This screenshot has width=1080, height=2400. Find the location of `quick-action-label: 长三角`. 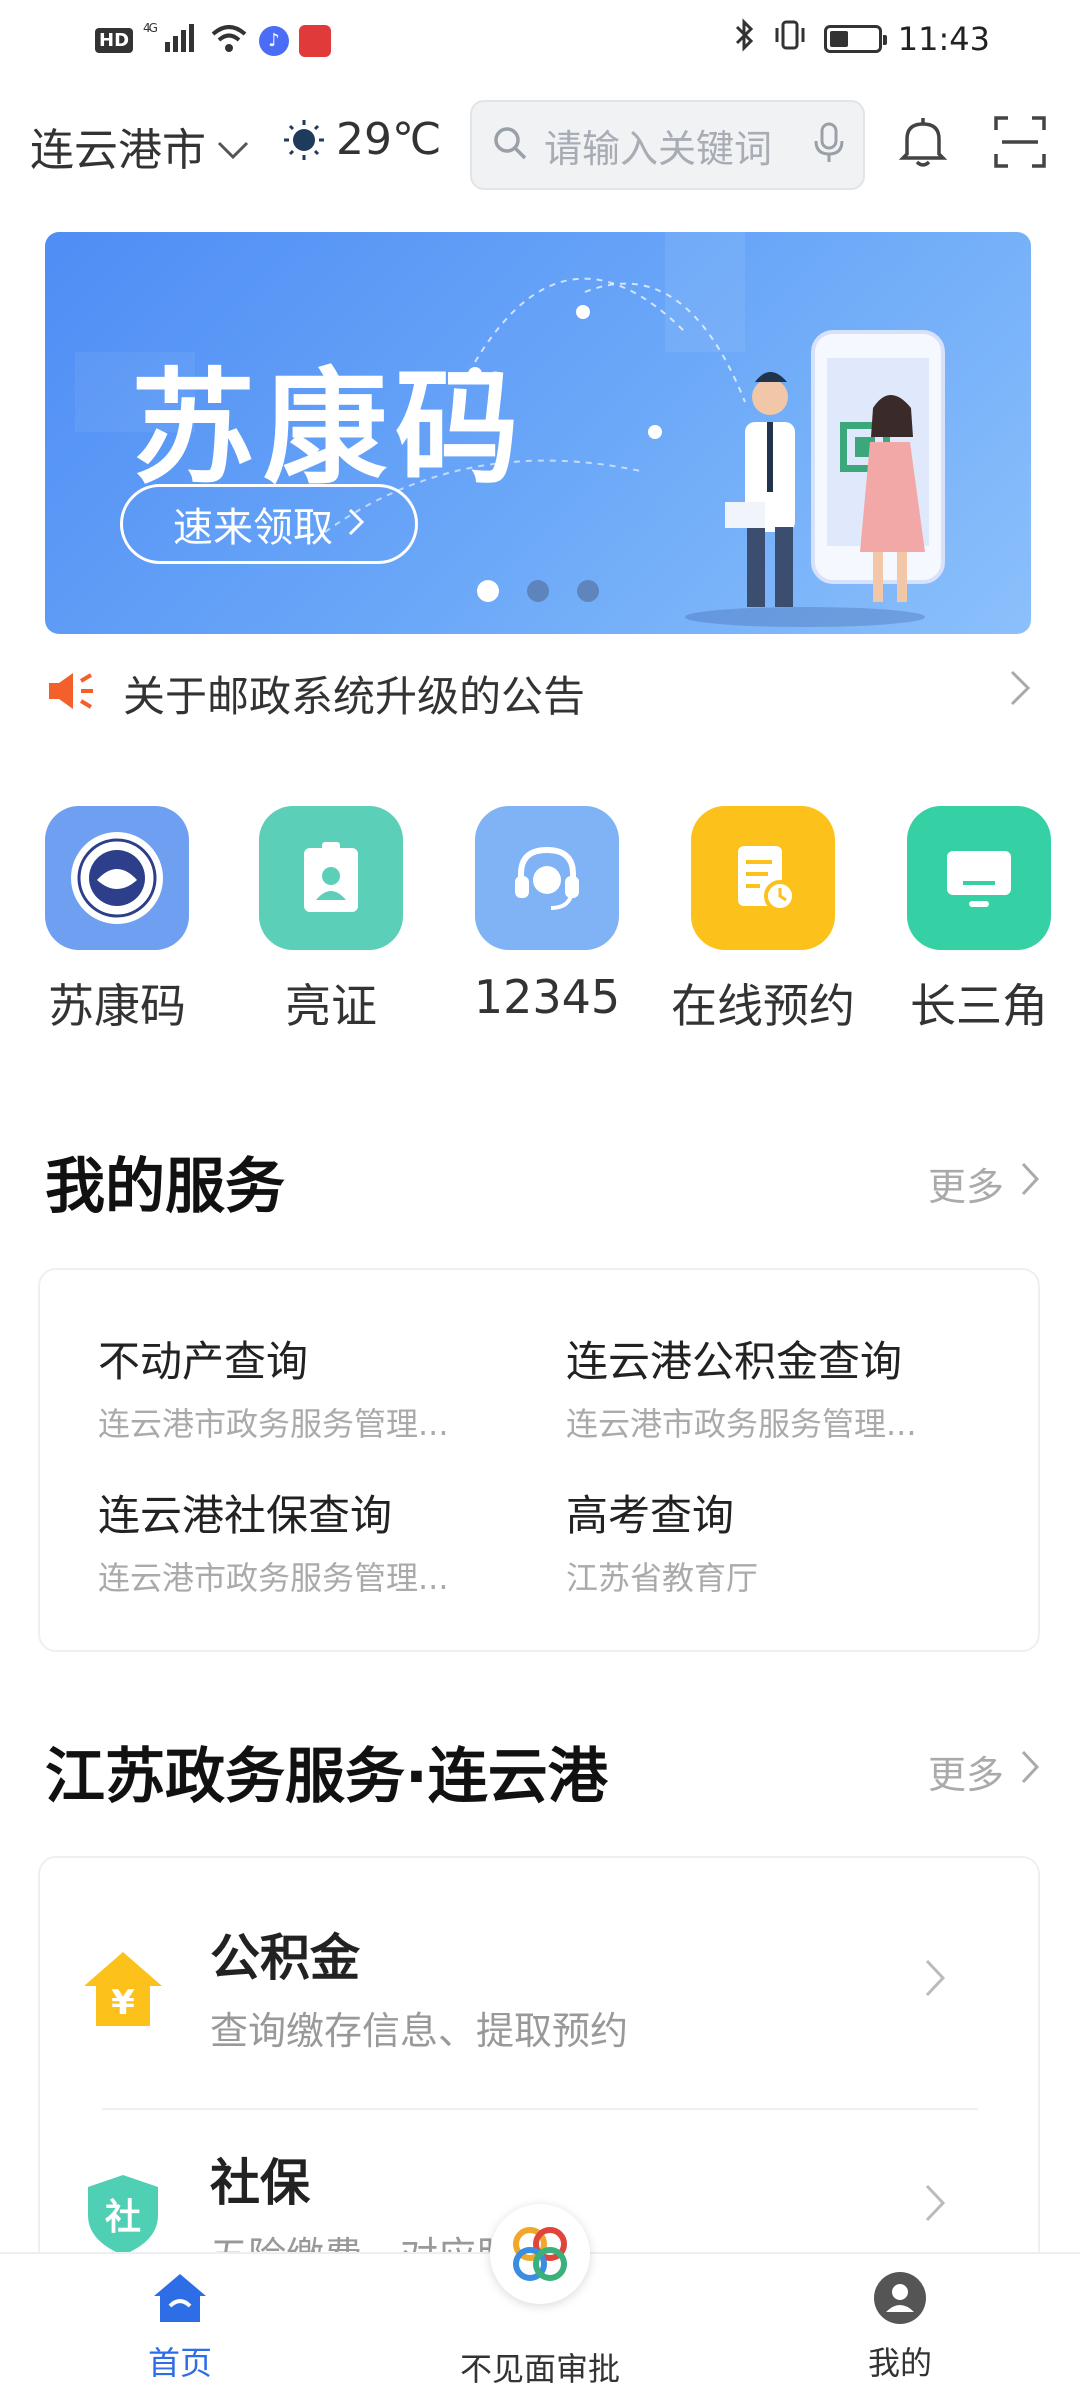

quick-action-label: 长三角 is located at coordinates (979, 1006).